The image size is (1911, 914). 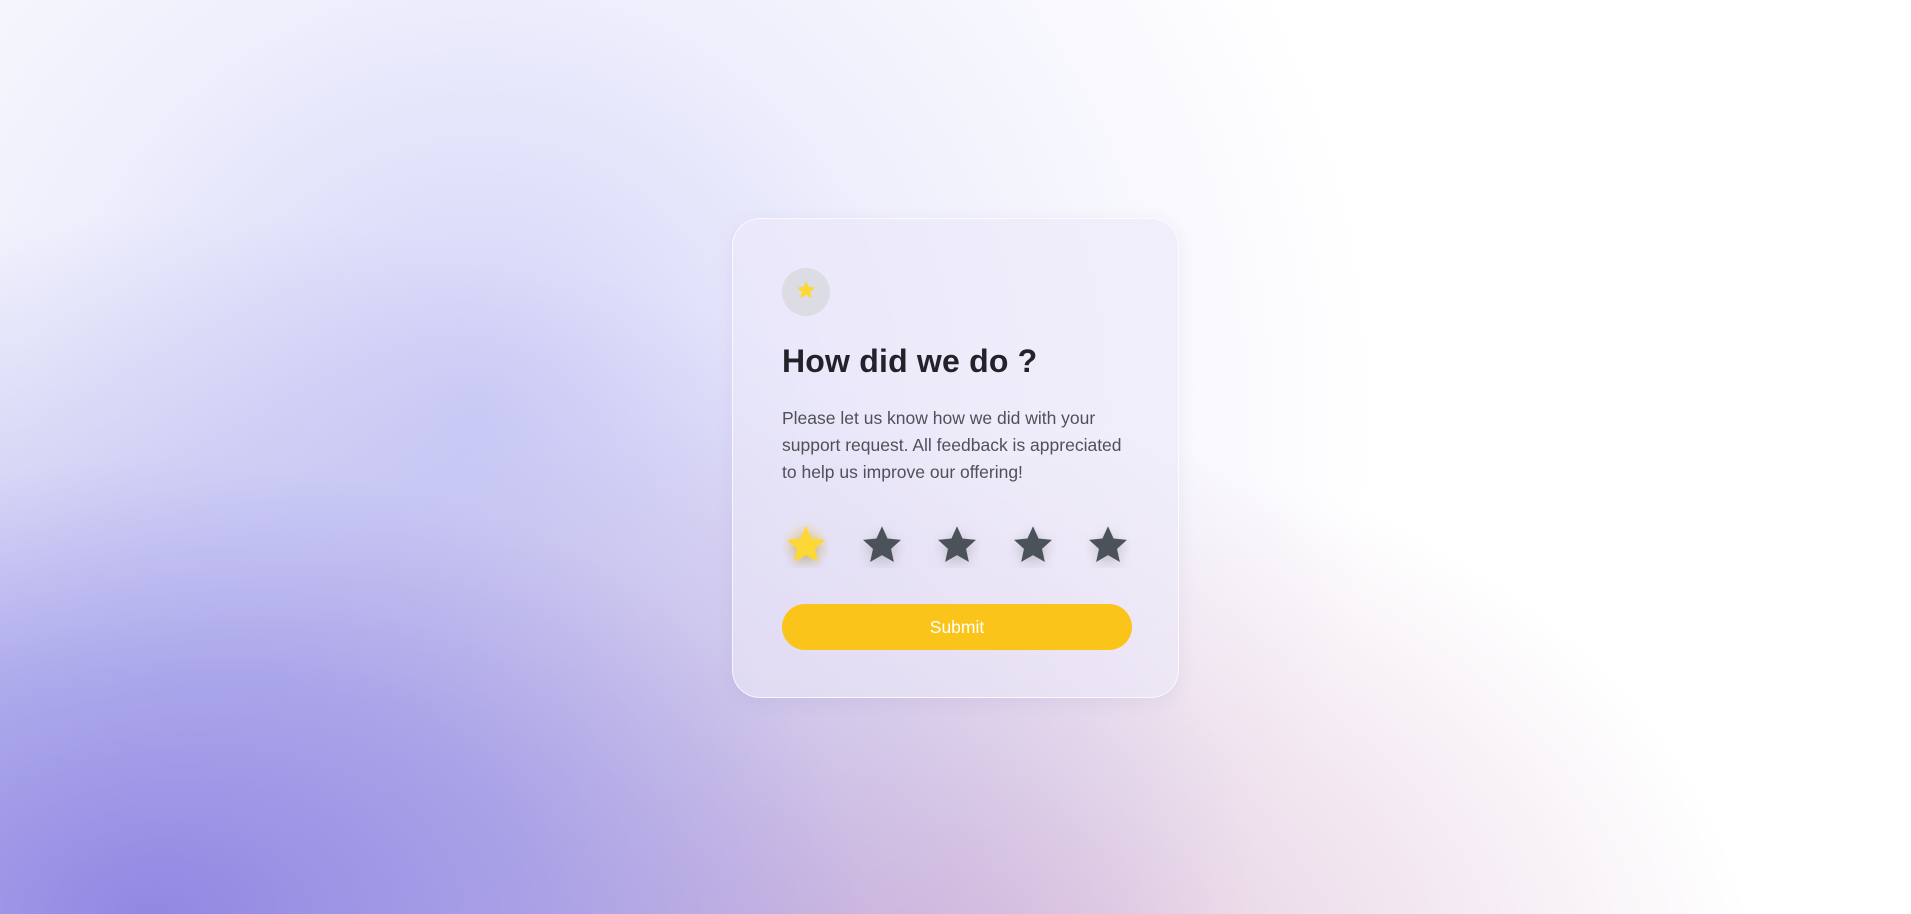 I want to click on badge, so click(x=806, y=292).